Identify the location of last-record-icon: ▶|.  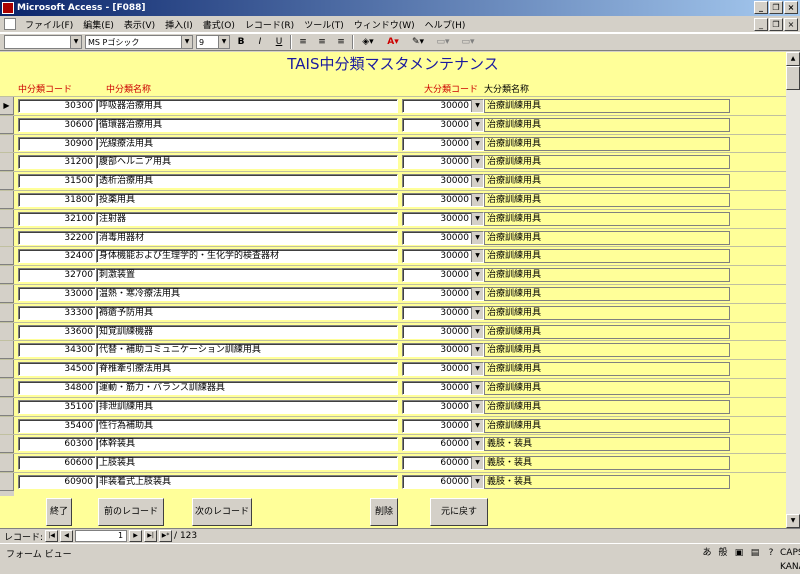
(151, 536).